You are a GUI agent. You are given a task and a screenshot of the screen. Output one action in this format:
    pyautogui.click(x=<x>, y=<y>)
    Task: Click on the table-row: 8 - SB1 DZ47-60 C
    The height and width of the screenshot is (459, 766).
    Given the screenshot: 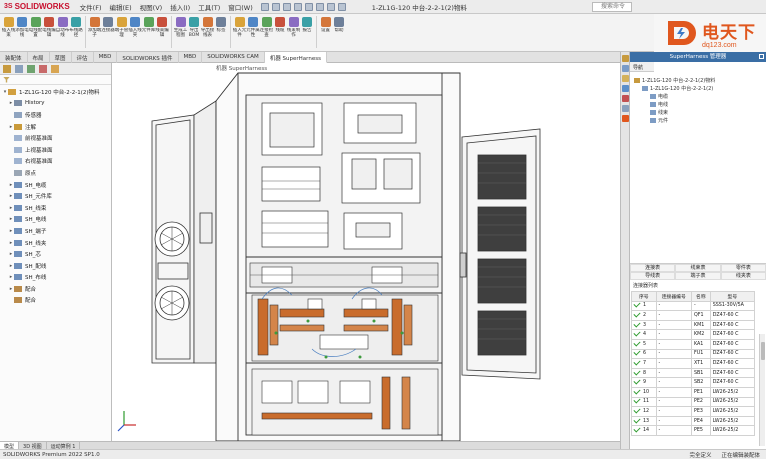 What is the action you would take?
    pyautogui.click(x=693, y=373)
    